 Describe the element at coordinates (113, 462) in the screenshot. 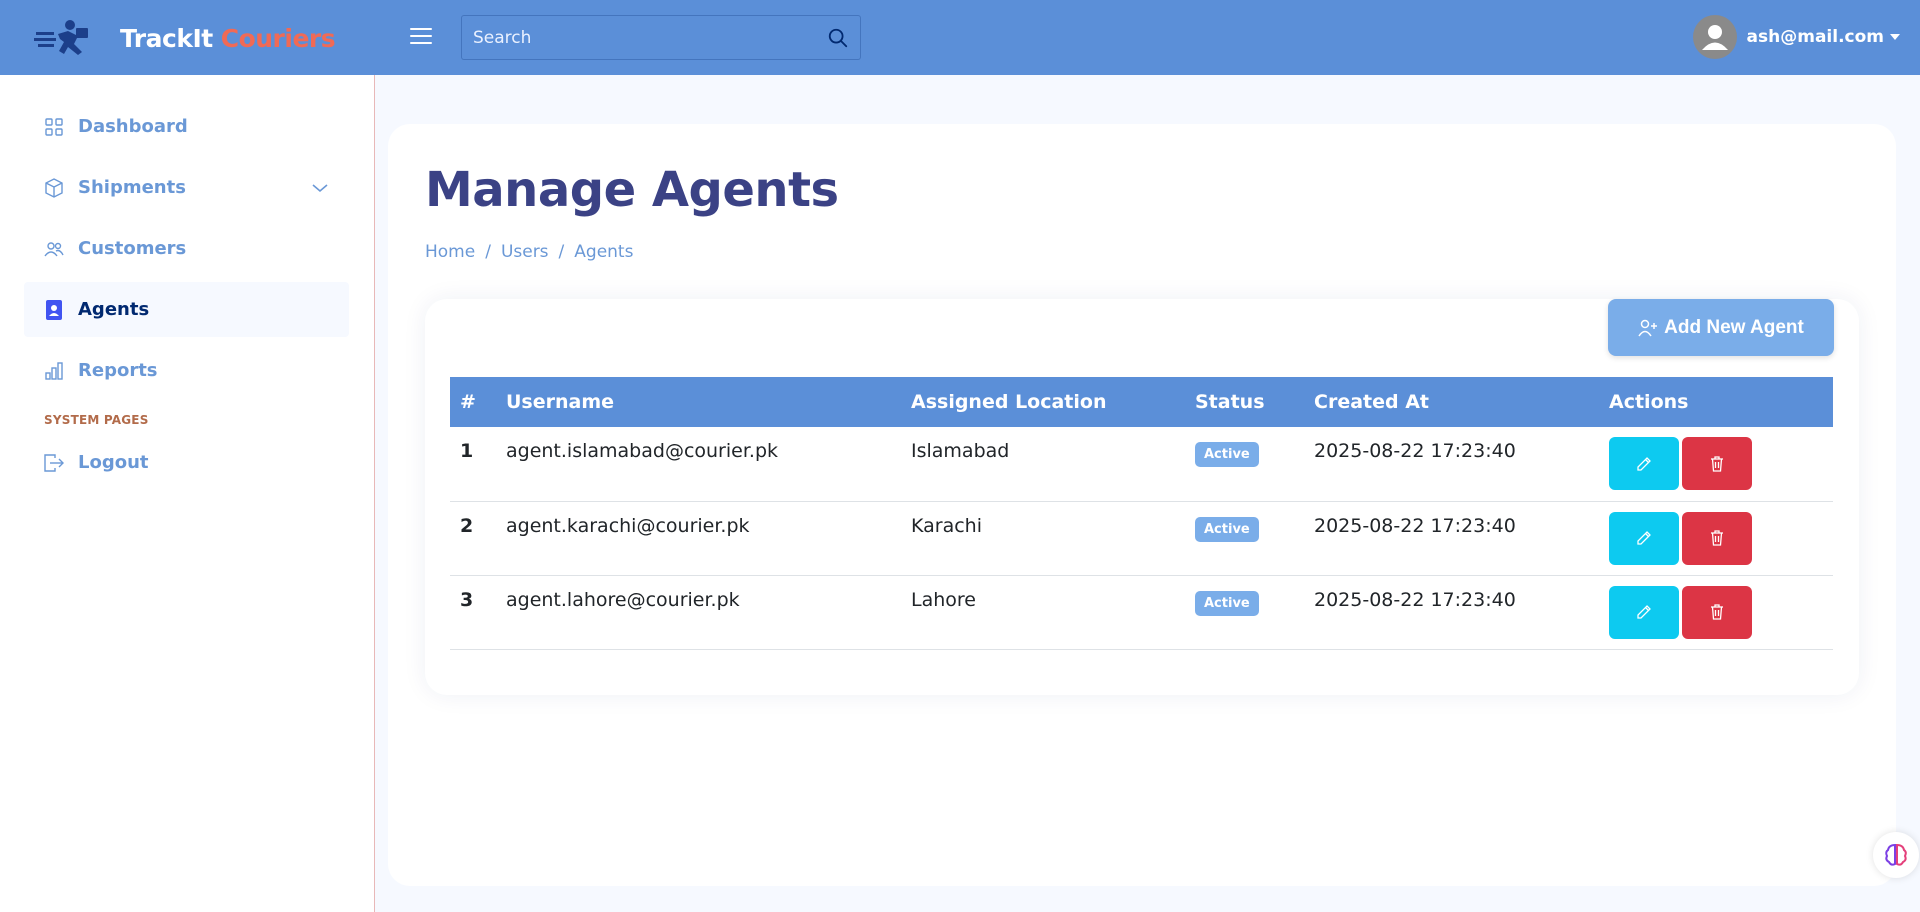

I see `sidebar-item-label: Logout` at that location.